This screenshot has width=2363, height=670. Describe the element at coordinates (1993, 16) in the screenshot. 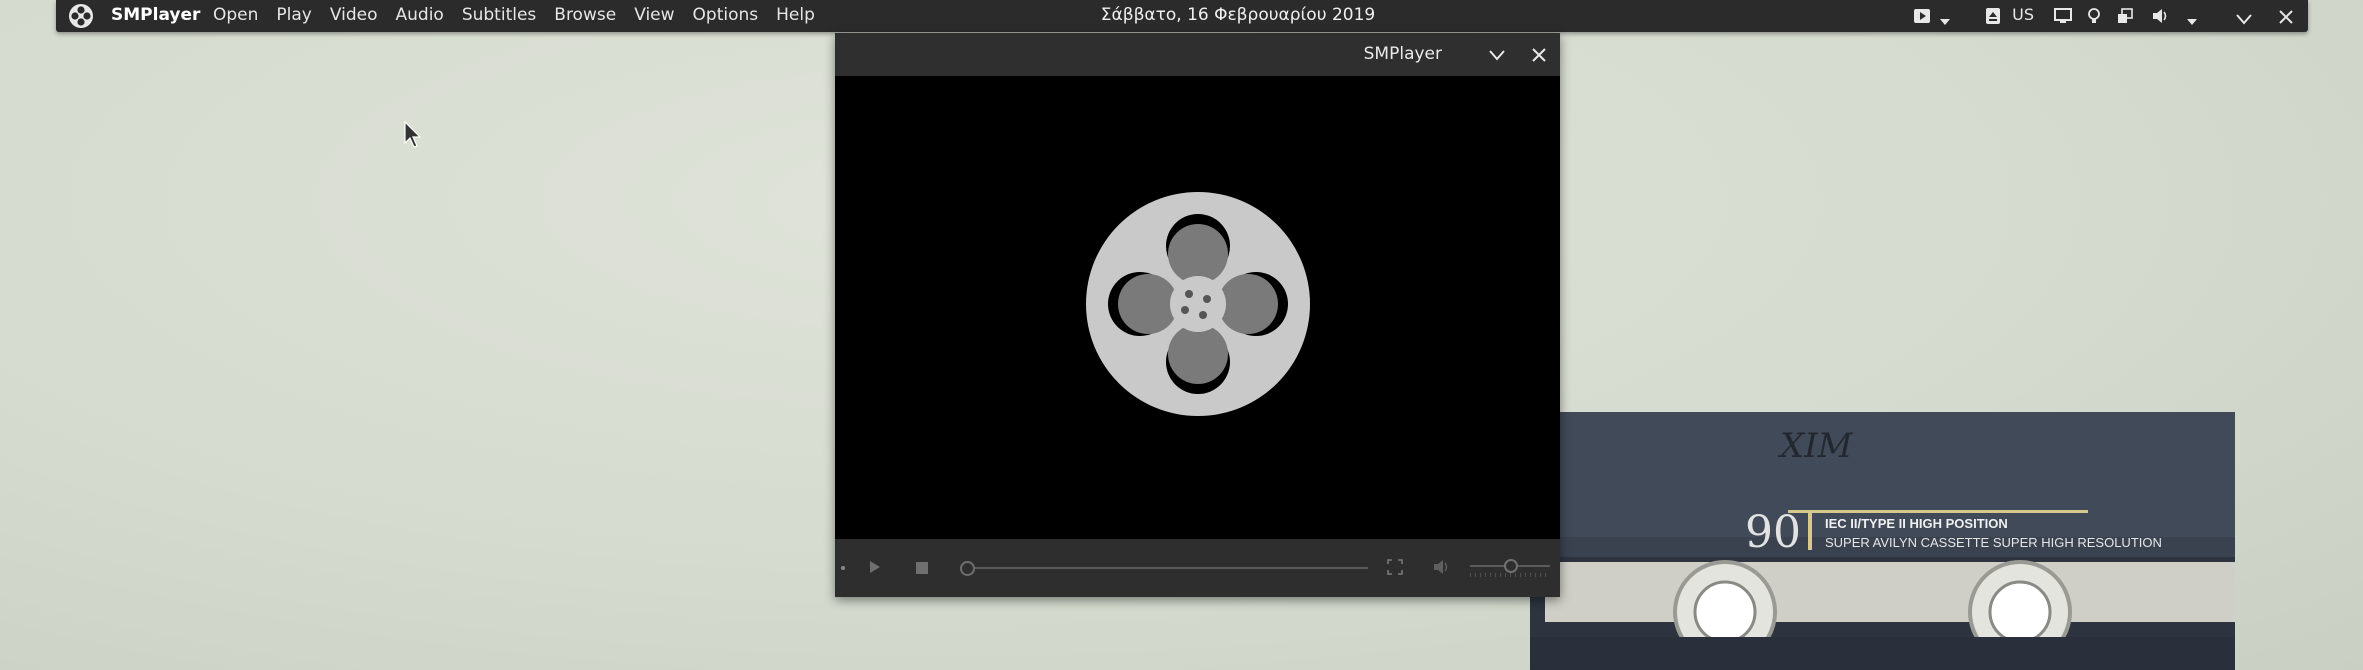

I see `eject-icon` at that location.